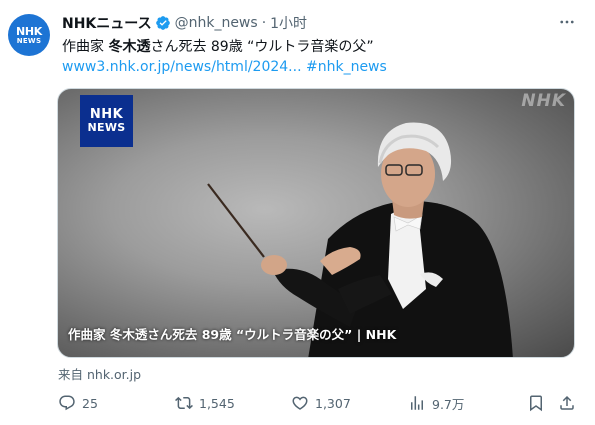 The image size is (595, 425). I want to click on more-horizontal-icon, so click(567, 22).